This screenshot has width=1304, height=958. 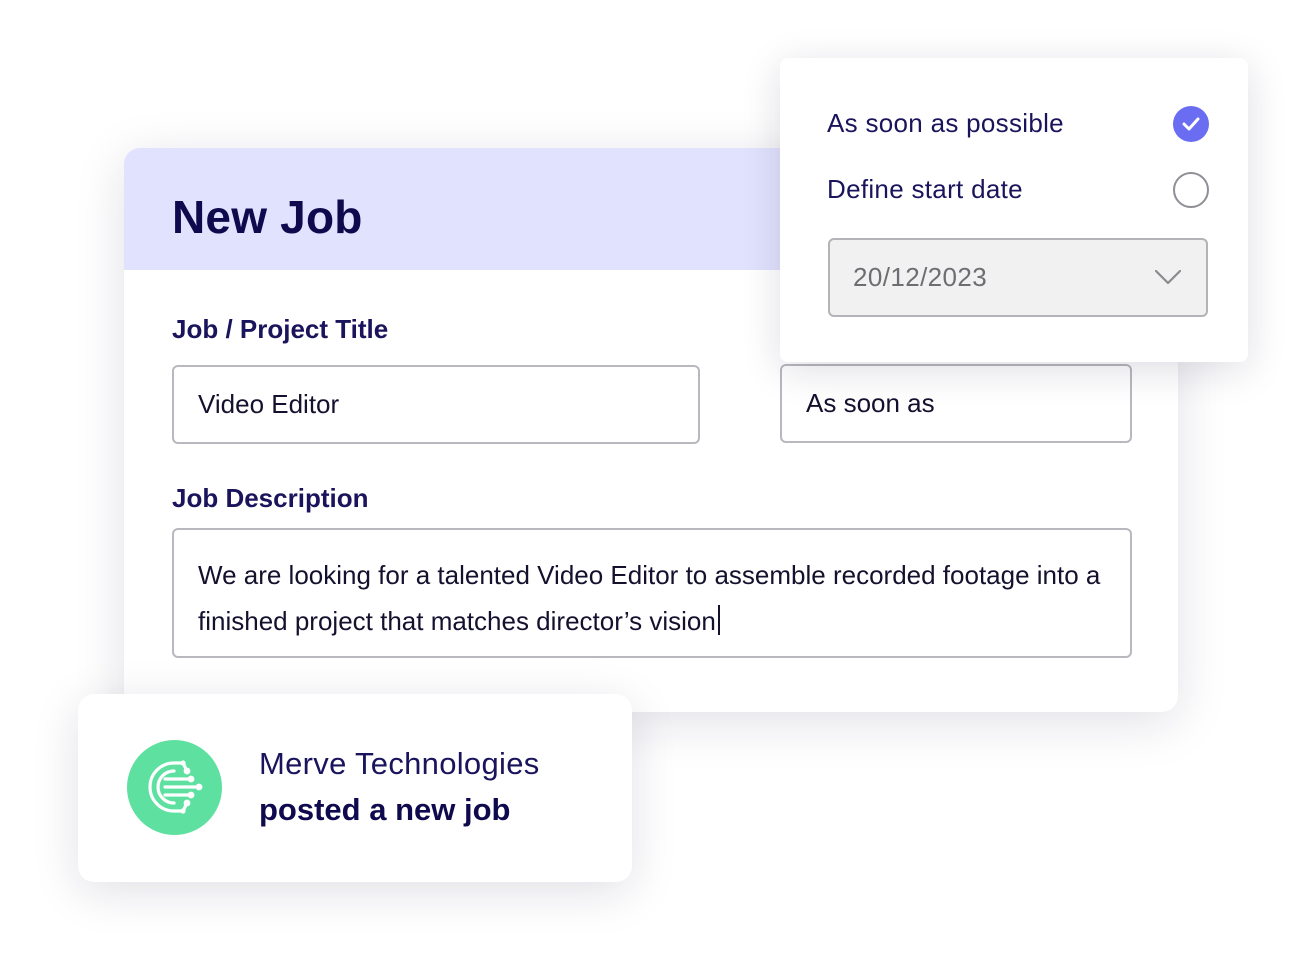 What do you see at coordinates (385, 809) in the screenshot?
I see `notification-action-text: posted a new job` at bounding box center [385, 809].